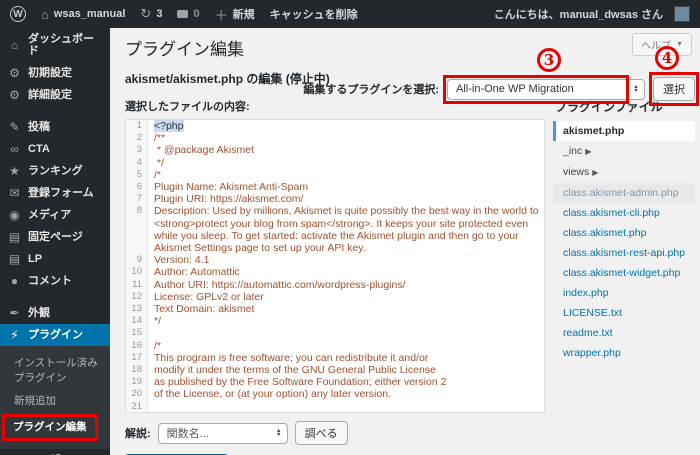  I want to click on plus-icon: ＋, so click(221, 15).